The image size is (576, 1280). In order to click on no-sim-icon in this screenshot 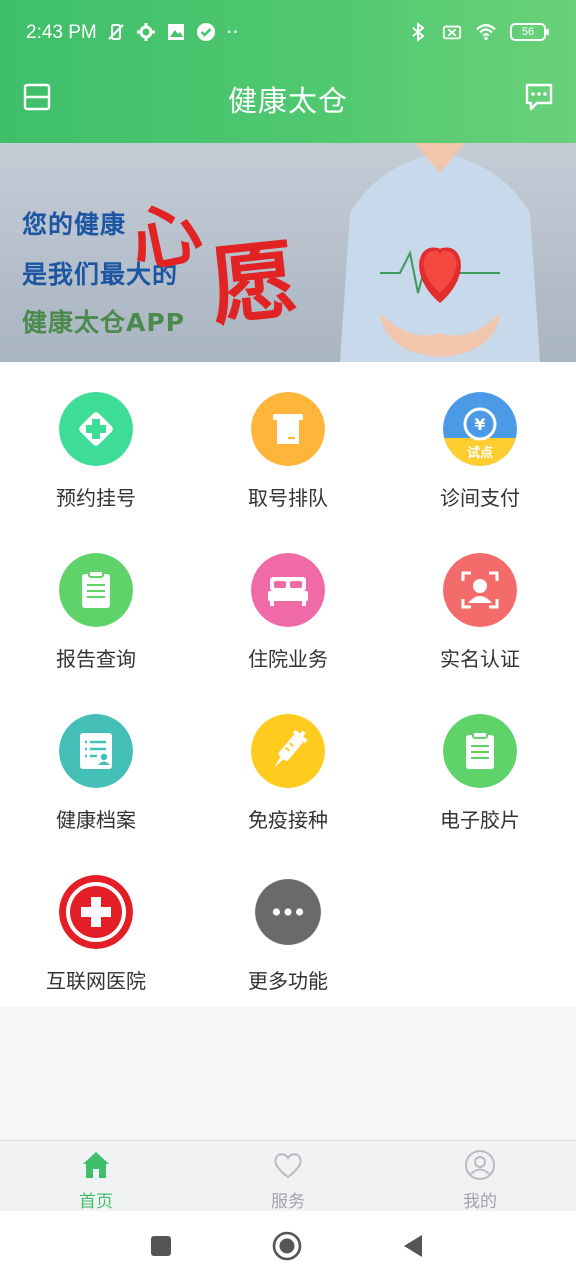, I will do `click(452, 32)`.